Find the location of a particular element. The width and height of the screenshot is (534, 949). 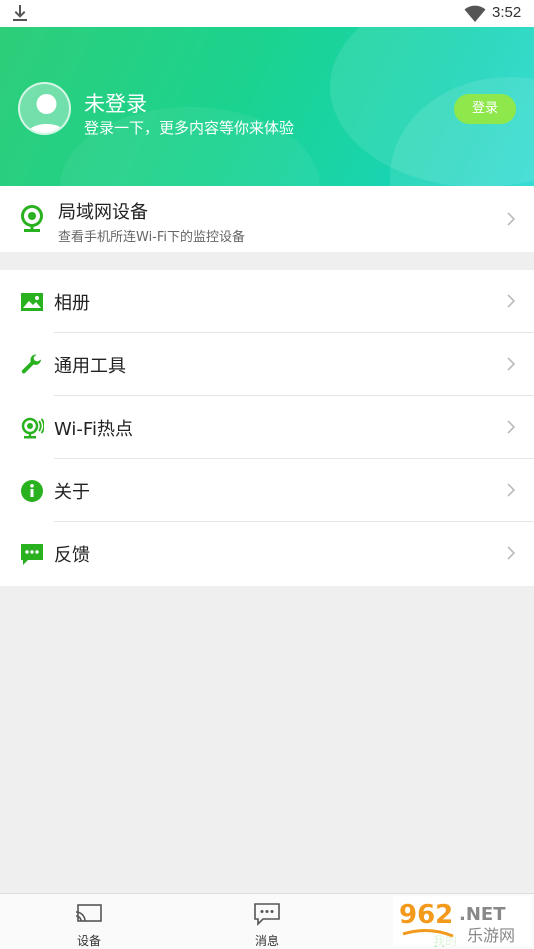

webcam-icon is located at coordinates (32, 218).